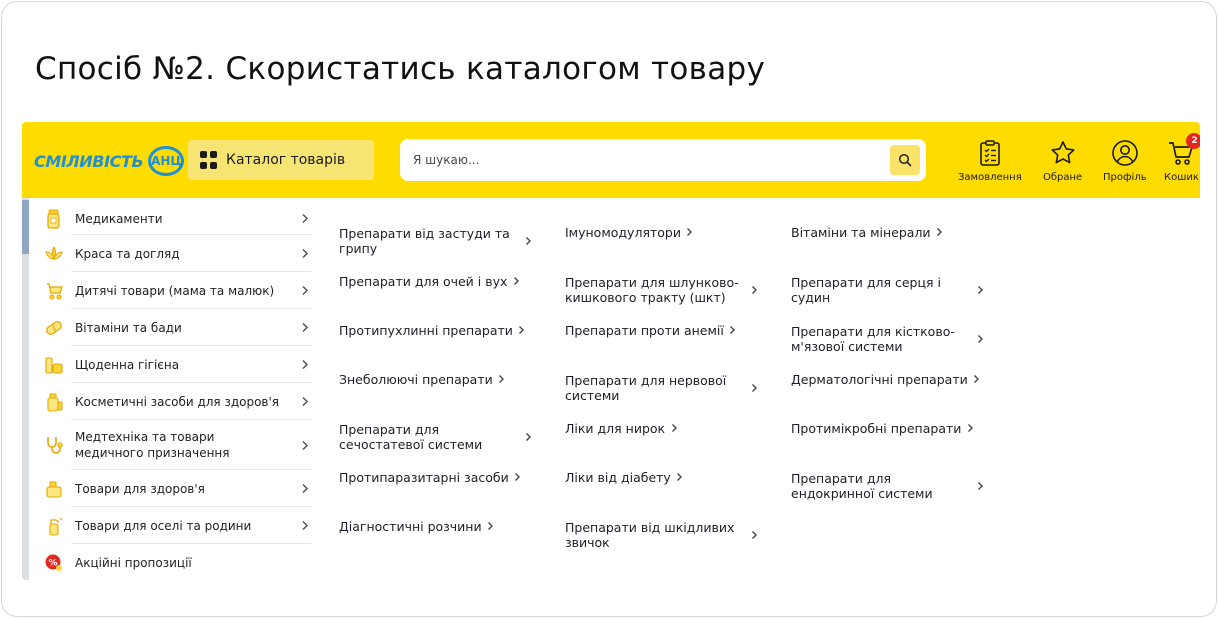 The image size is (1218, 618). I want to click on grid-icon, so click(209, 160).